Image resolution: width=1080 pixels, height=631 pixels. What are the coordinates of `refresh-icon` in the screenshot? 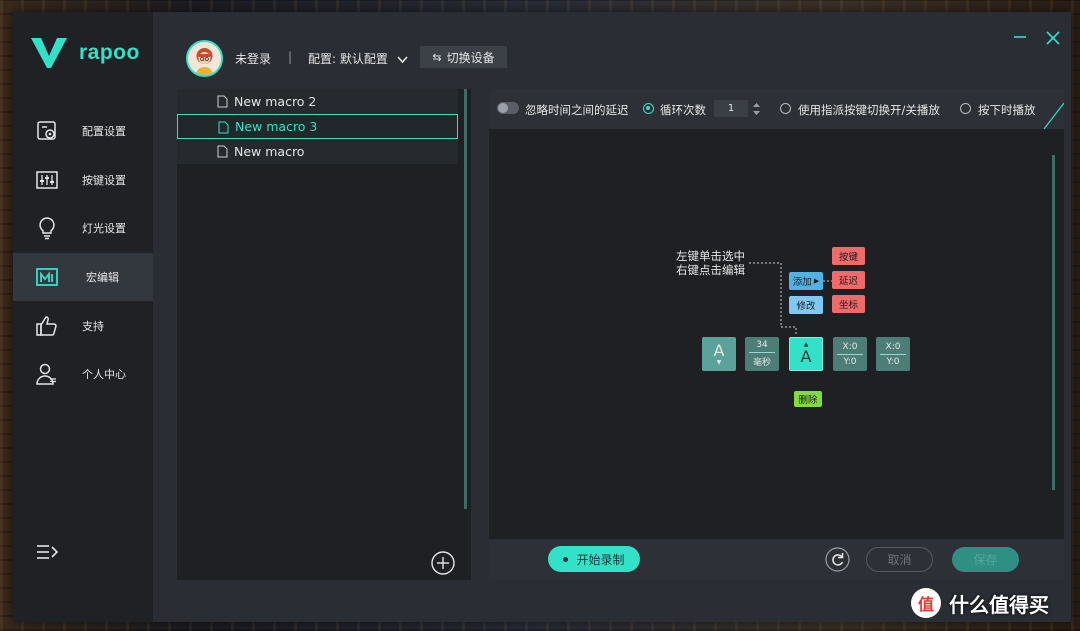 It's located at (837, 559).